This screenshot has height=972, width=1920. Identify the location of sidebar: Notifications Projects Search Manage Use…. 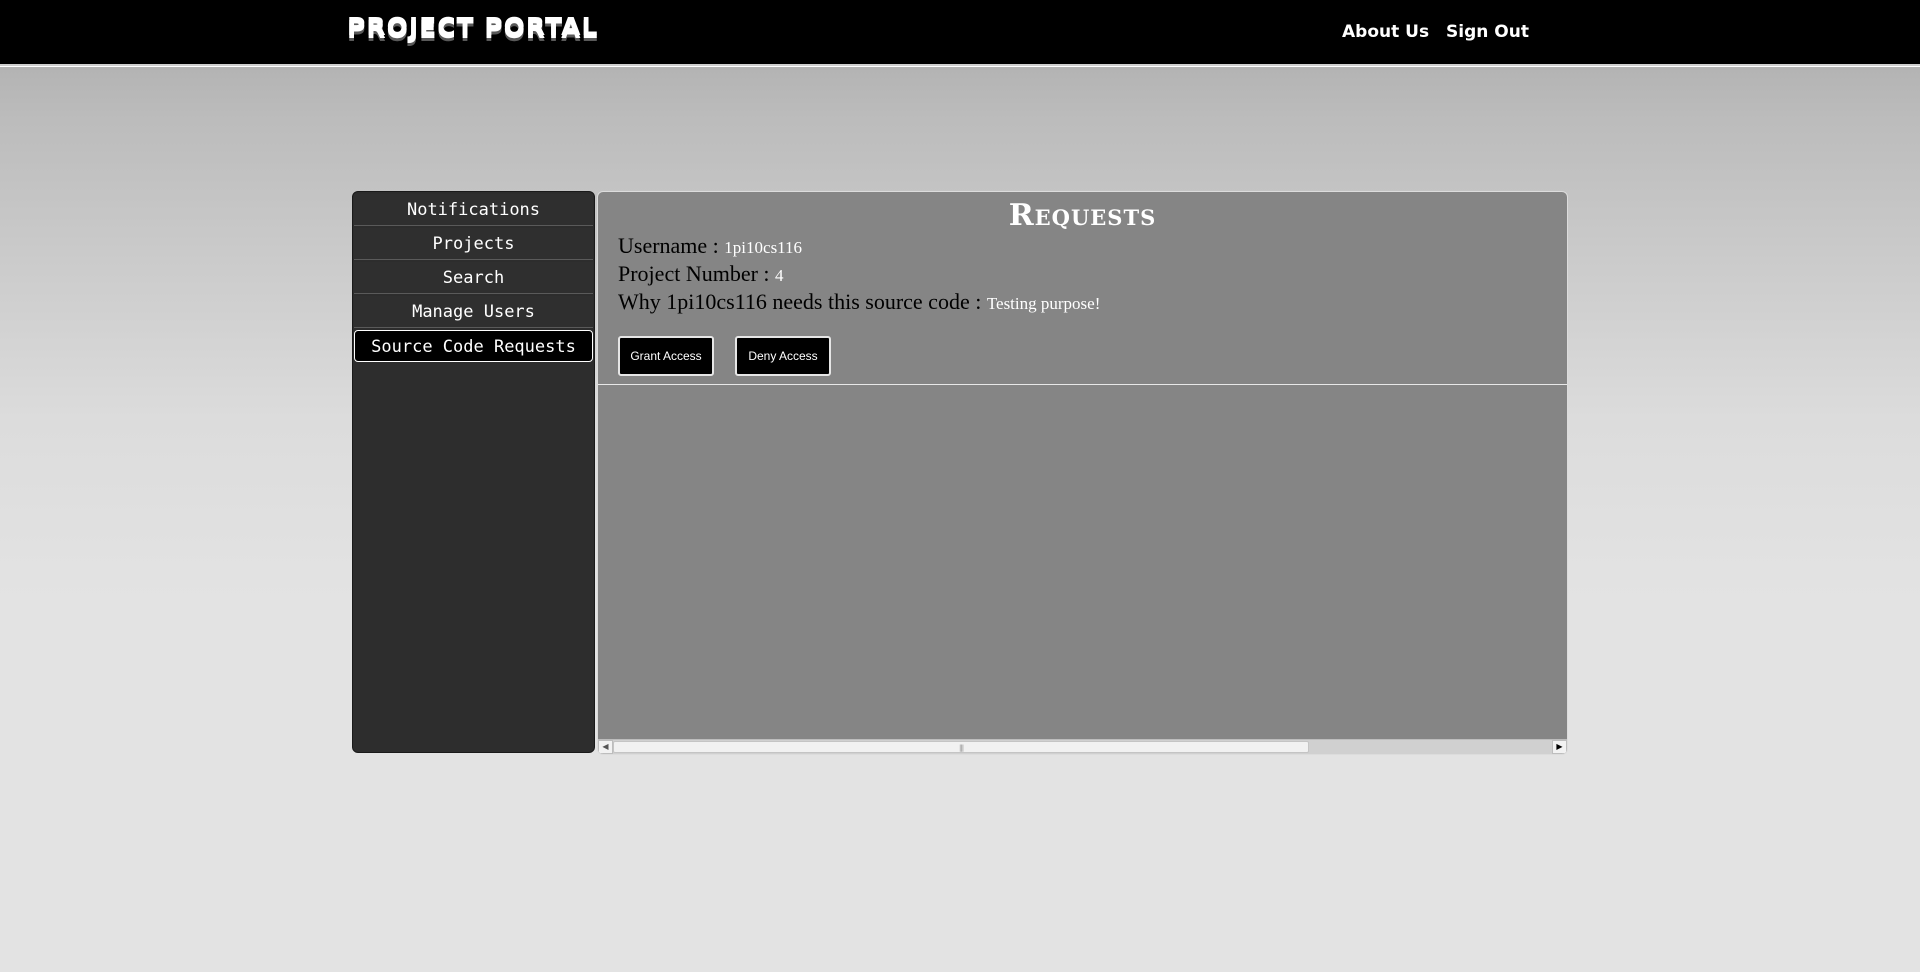
(473, 472).